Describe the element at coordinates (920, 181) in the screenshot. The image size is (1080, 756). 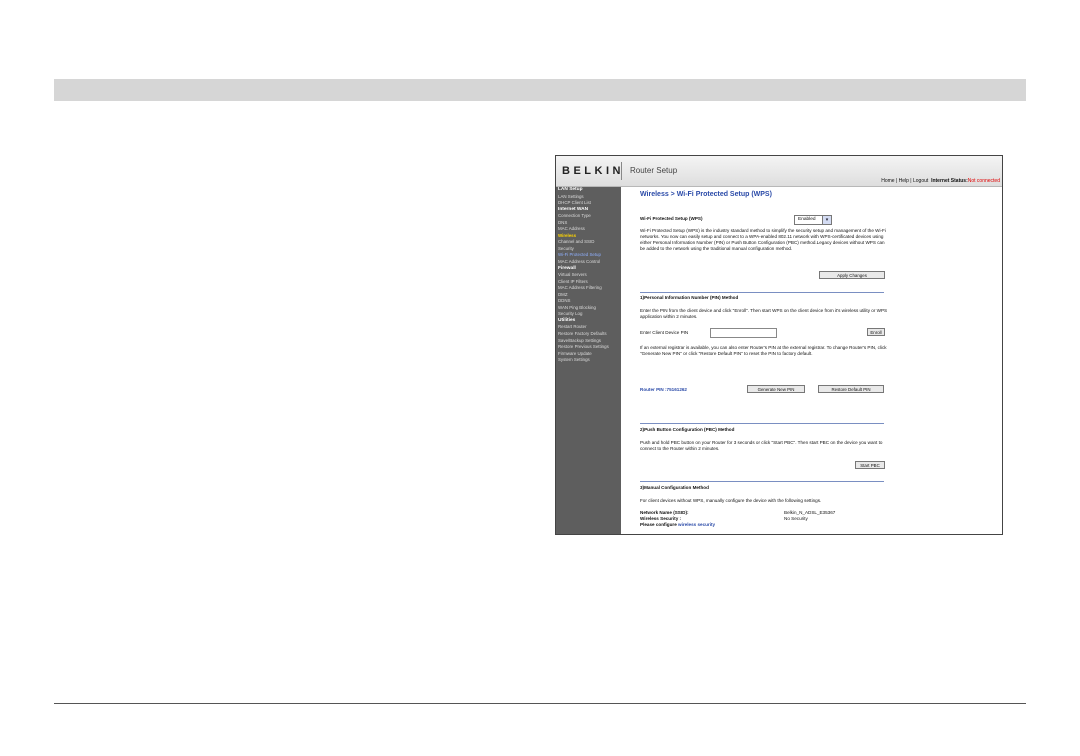
I see `logout-link: Logout` at that location.